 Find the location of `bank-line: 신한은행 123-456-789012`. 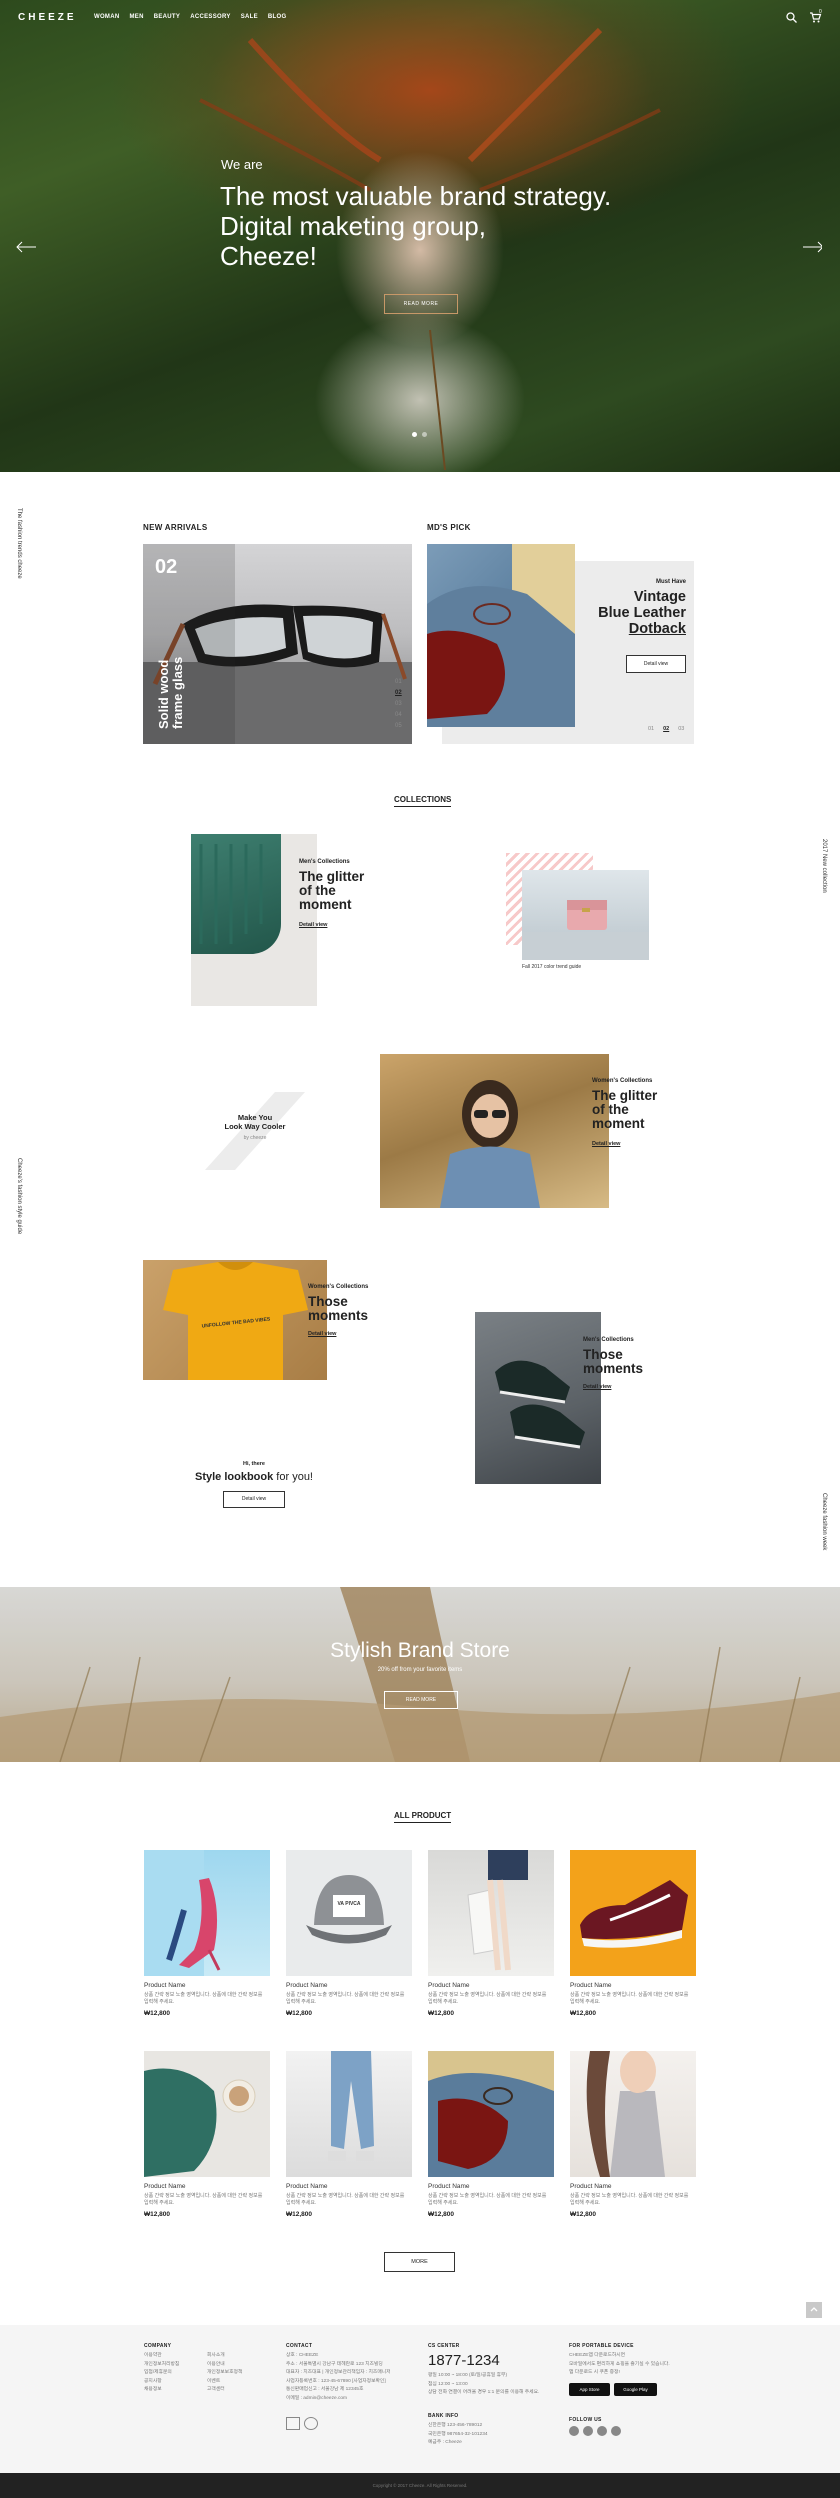

bank-line: 신한은행 123-456-789012 is located at coordinates (455, 2425).